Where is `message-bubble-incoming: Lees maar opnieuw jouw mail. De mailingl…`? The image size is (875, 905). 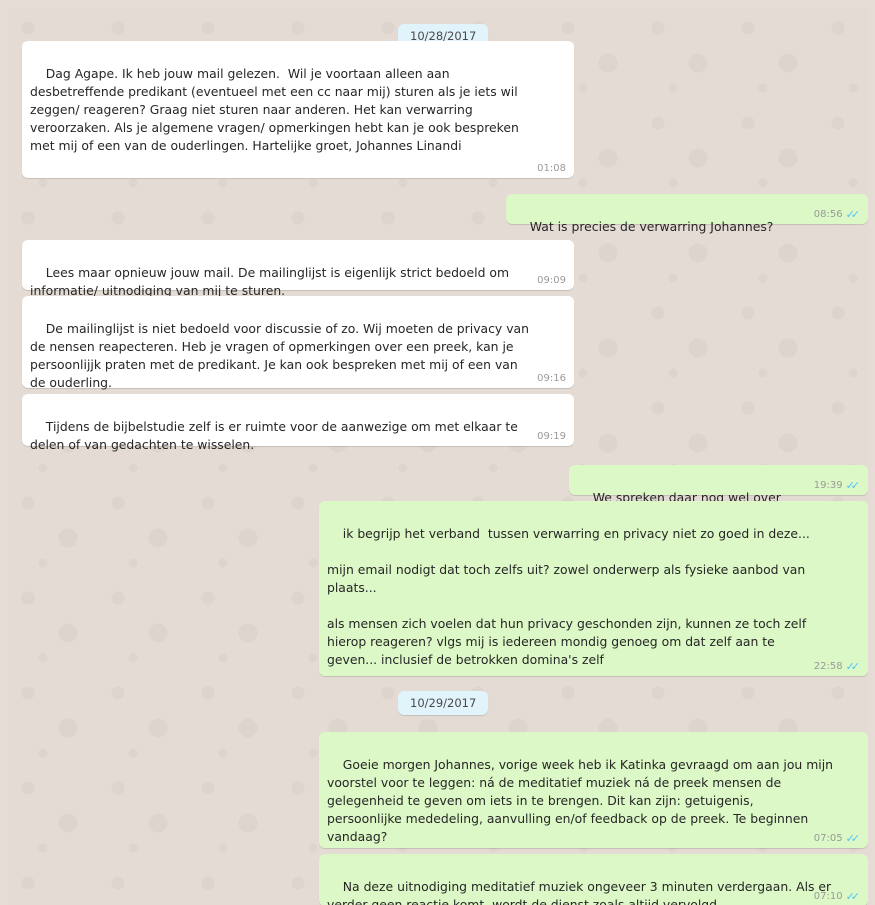 message-bubble-incoming: Lees maar opnieuw jouw mail. De mailingl… is located at coordinates (298, 269).